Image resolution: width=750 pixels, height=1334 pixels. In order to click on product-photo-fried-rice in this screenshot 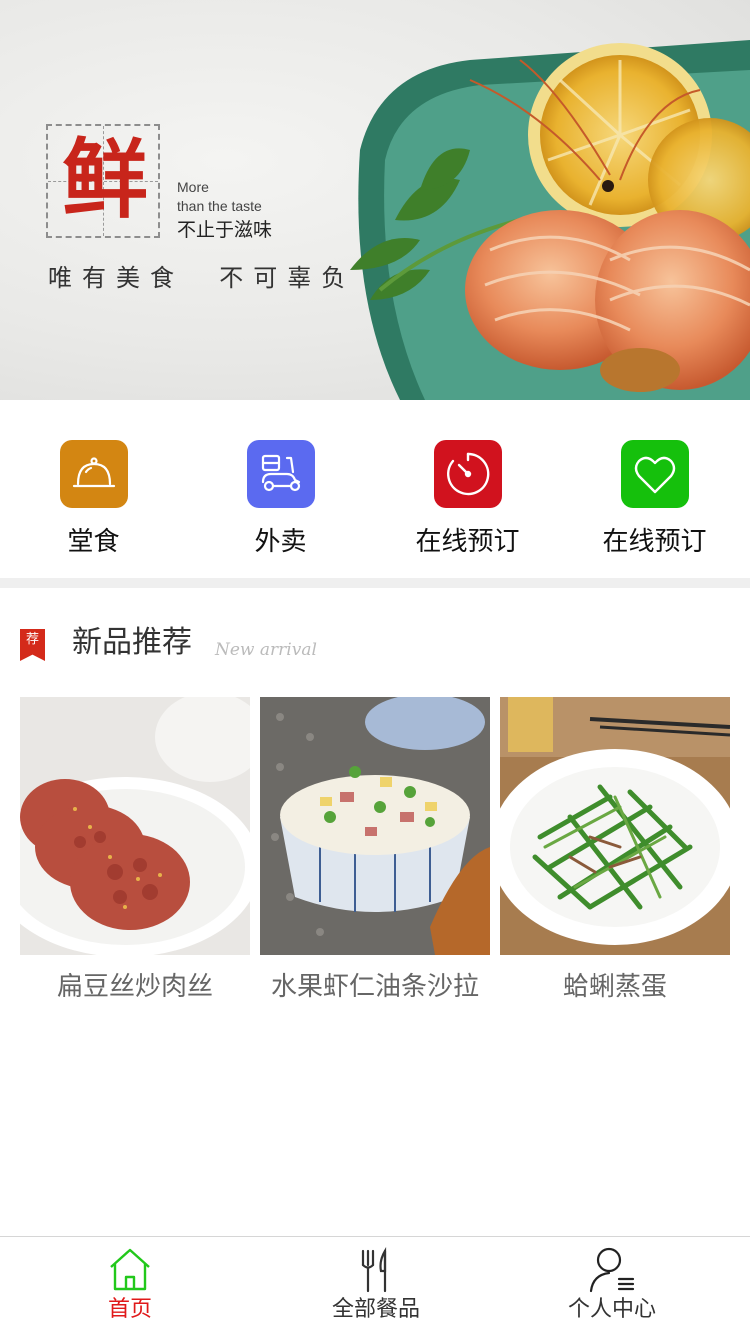, I will do `click(375, 826)`.